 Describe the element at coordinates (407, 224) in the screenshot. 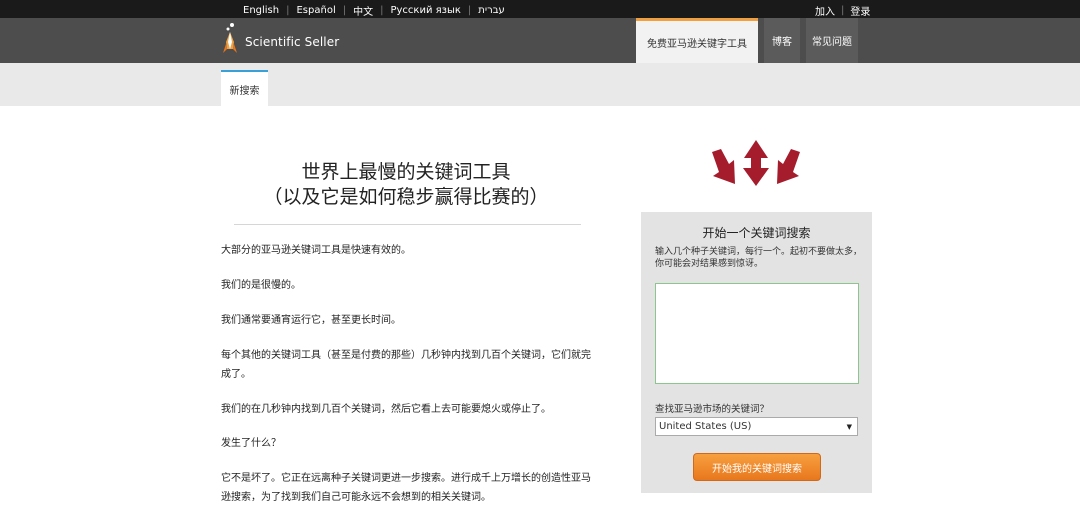

I see `headline-divider` at that location.